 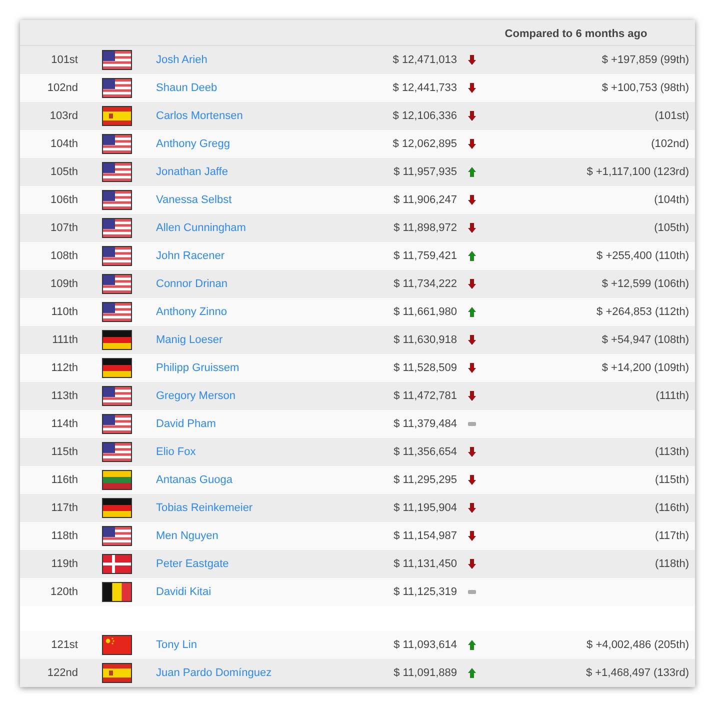 What do you see at coordinates (425, 672) in the screenshot?
I see `amount-text: $ 11,091,889` at bounding box center [425, 672].